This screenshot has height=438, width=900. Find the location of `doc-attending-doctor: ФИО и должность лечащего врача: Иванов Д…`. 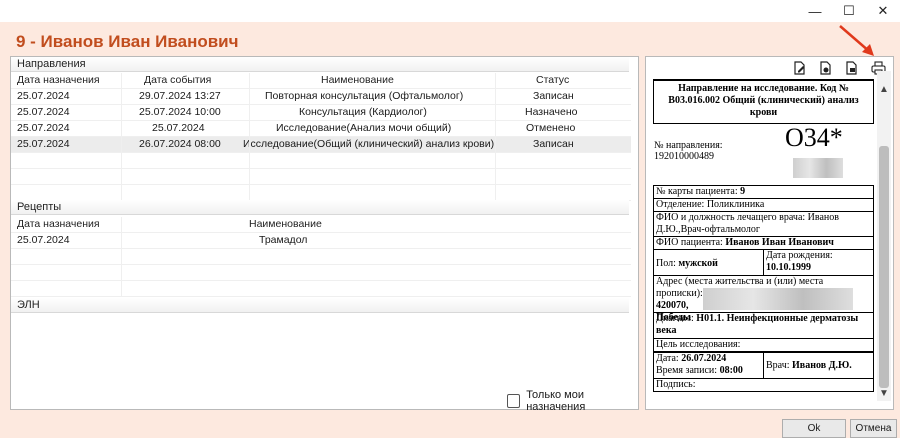

doc-attending-doctor: ФИО и должность лечащего врача: Иванов Д… is located at coordinates (763, 224).